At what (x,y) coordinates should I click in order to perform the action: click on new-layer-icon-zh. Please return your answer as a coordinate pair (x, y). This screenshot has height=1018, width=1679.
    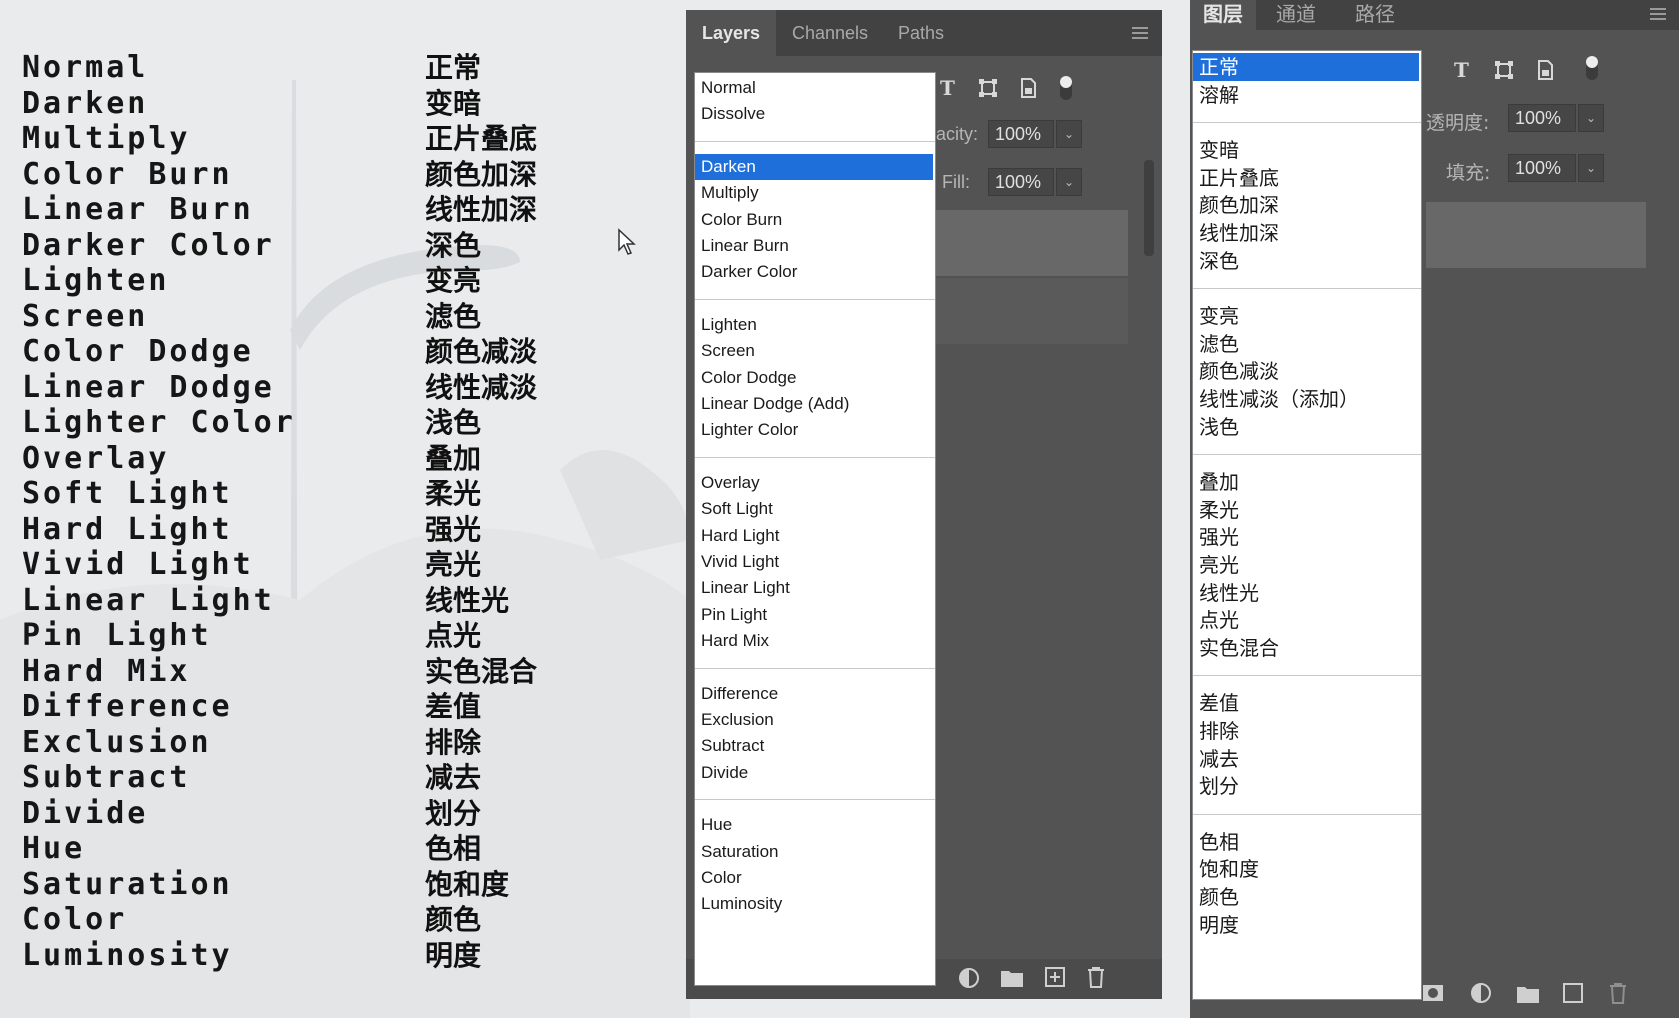
    Looking at the image, I should click on (1573, 993).